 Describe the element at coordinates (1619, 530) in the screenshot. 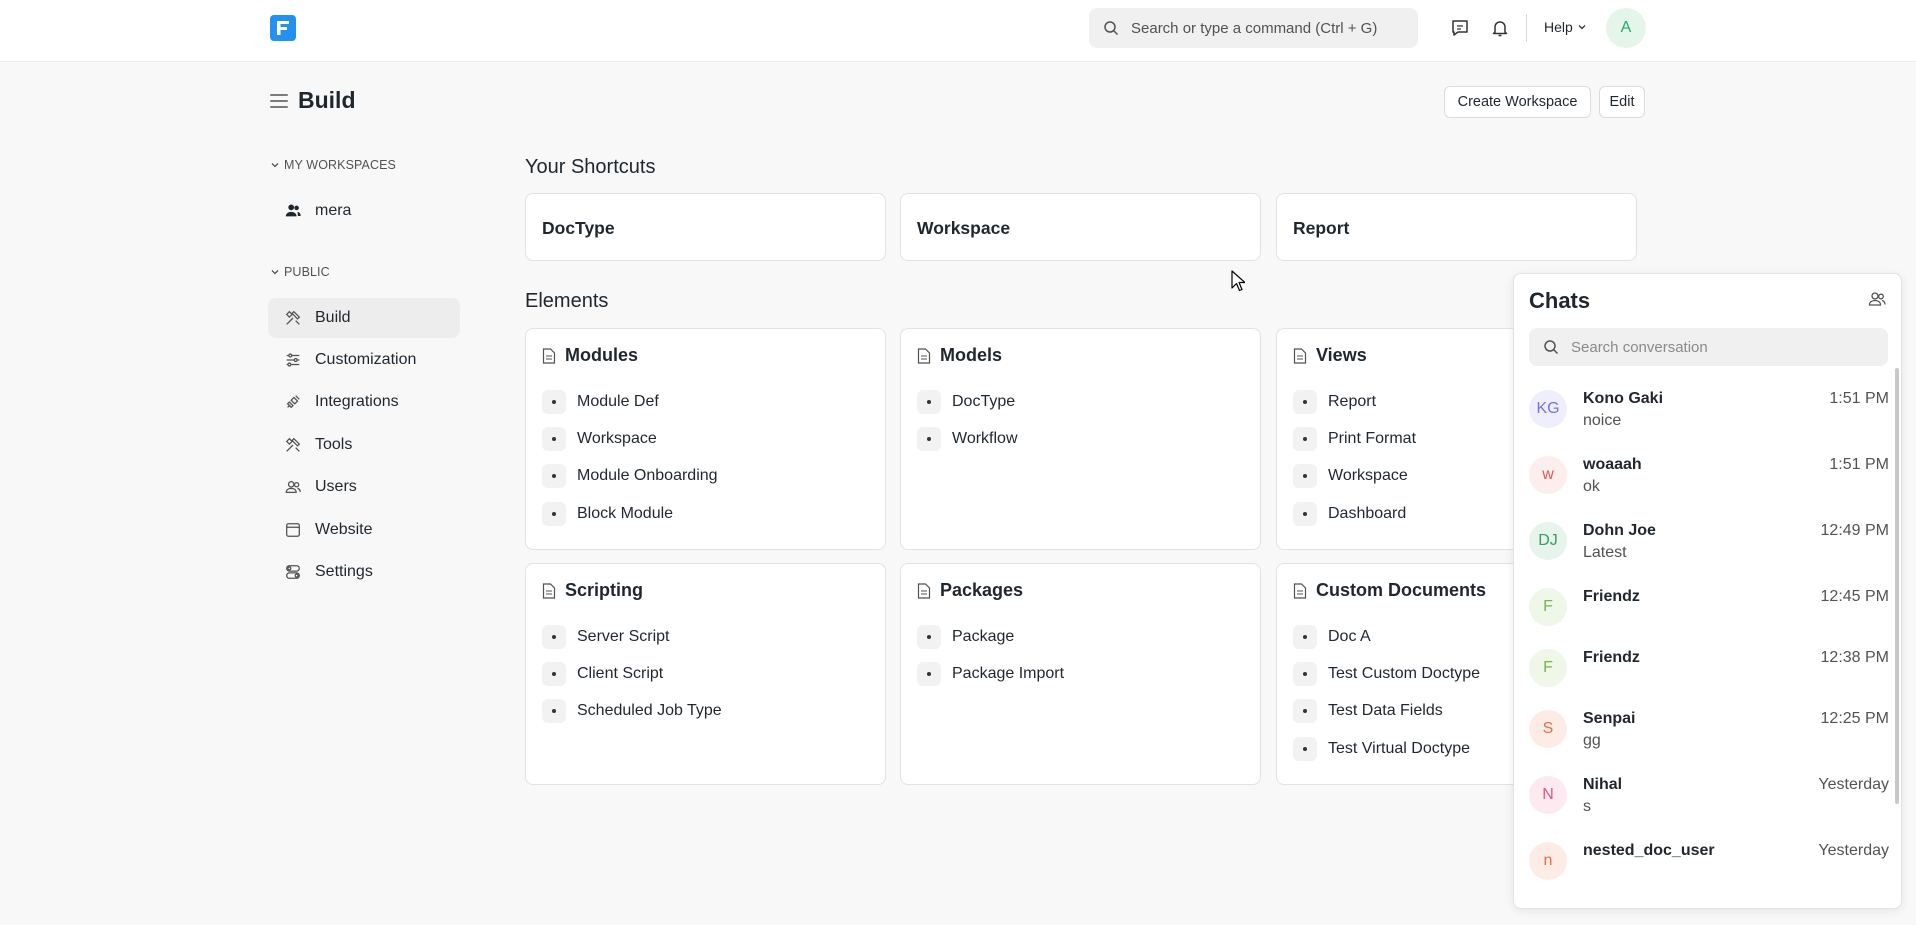

I see `chat-name: Dohn Joe` at that location.